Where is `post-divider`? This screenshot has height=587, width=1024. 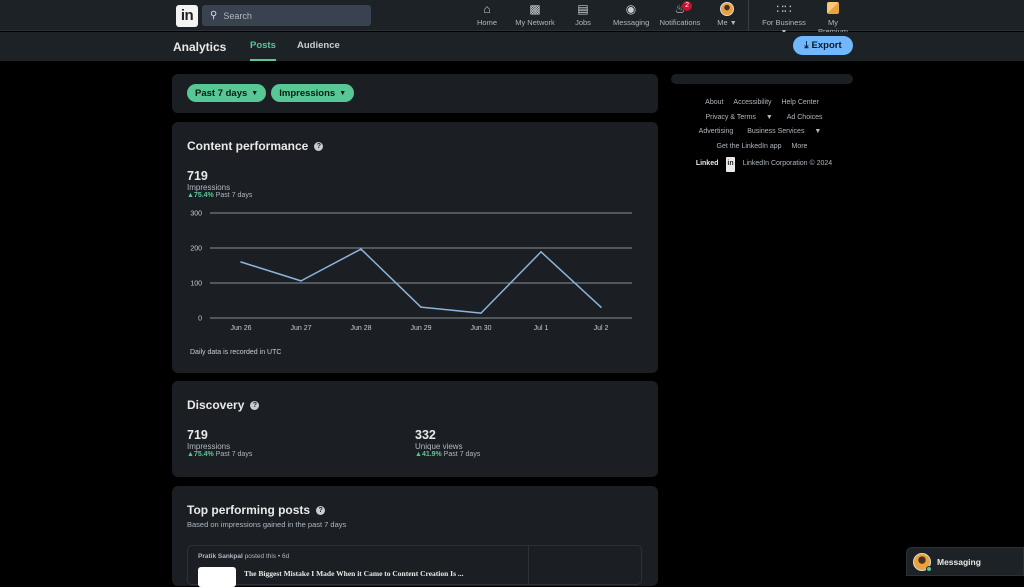
post-divider is located at coordinates (528, 565).